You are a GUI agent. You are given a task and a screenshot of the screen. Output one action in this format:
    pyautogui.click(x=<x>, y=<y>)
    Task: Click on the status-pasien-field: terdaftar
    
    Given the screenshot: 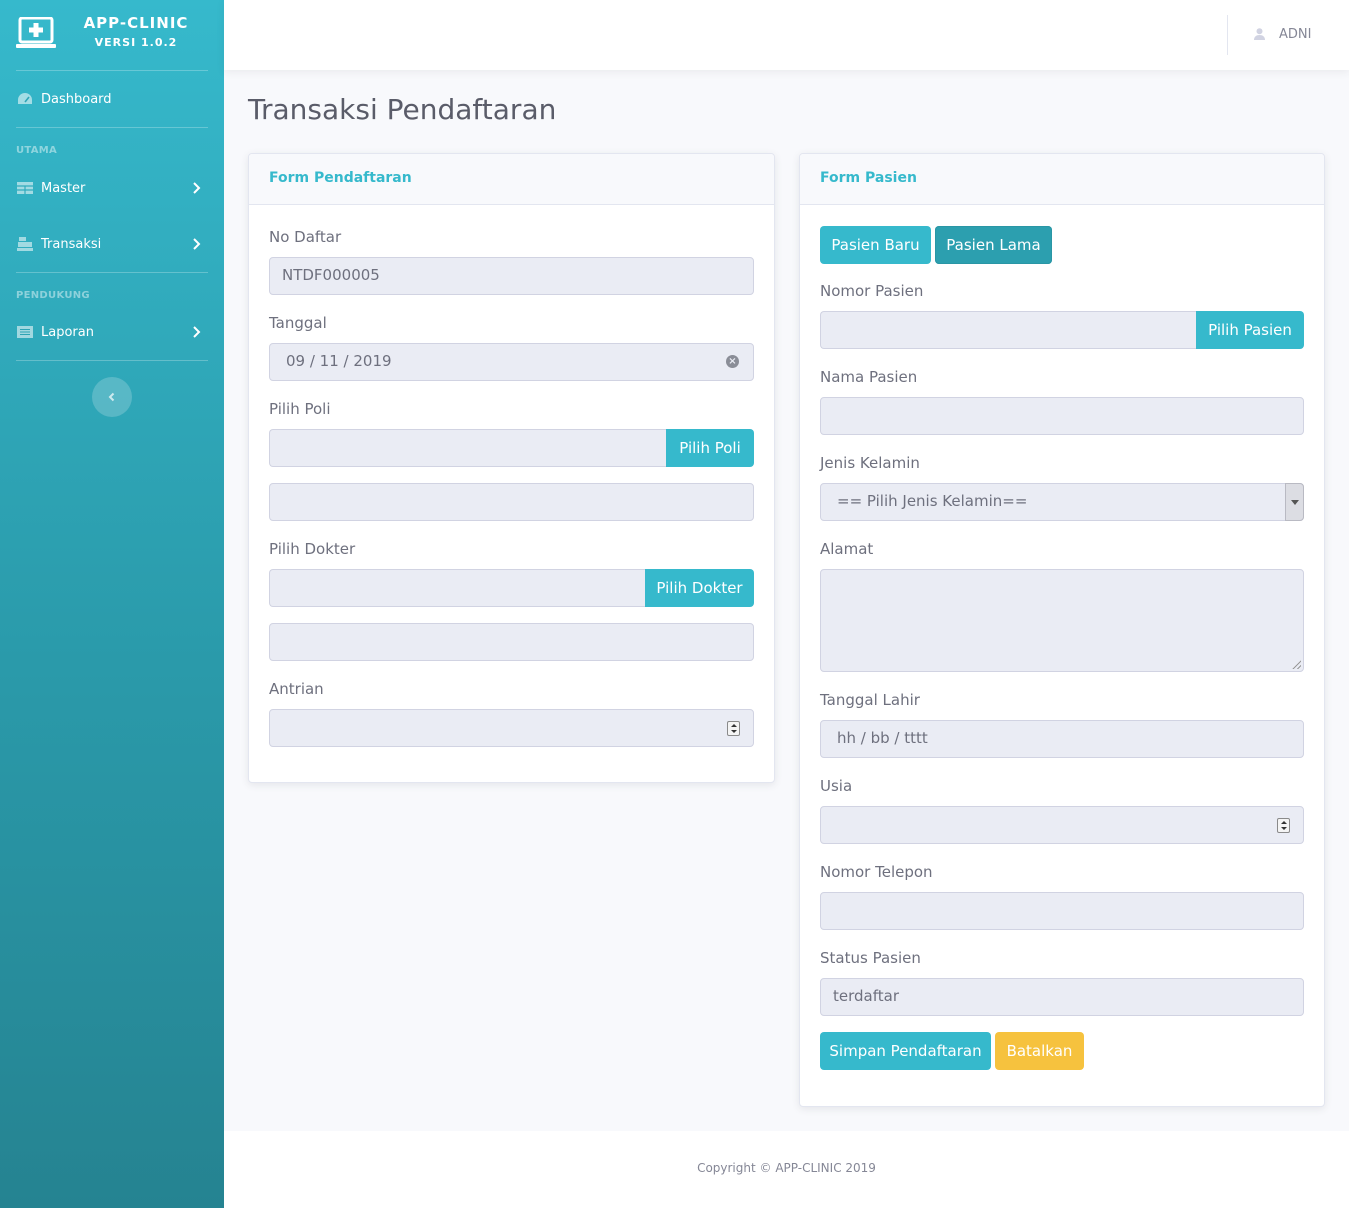 What is the action you would take?
    pyautogui.click(x=1062, y=997)
    